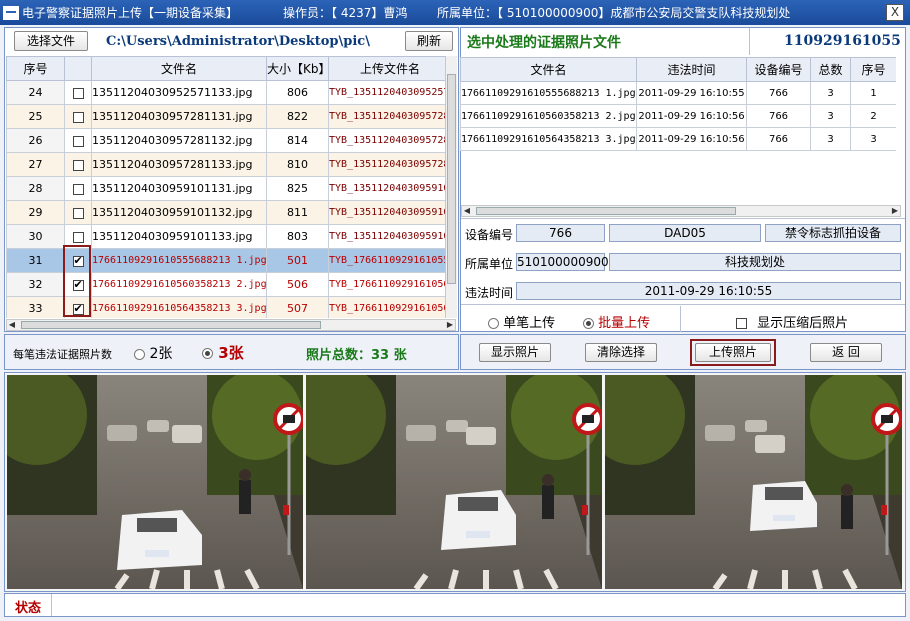  I want to click on device-no-label: 设备编号, so click(489, 235).